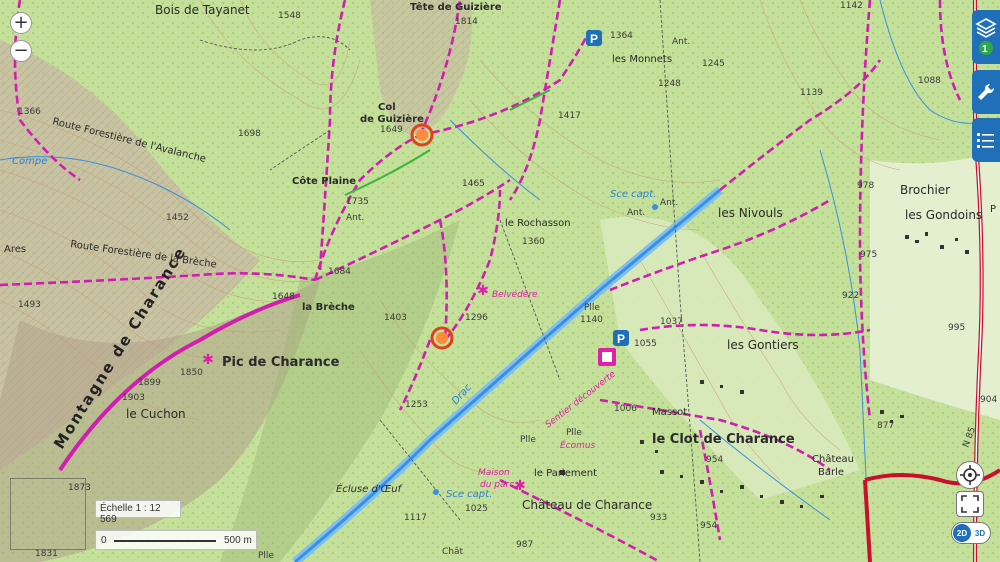 The height and width of the screenshot is (562, 1000). What do you see at coordinates (594, 38) in the screenshot?
I see `parking-marker-1: P` at bounding box center [594, 38].